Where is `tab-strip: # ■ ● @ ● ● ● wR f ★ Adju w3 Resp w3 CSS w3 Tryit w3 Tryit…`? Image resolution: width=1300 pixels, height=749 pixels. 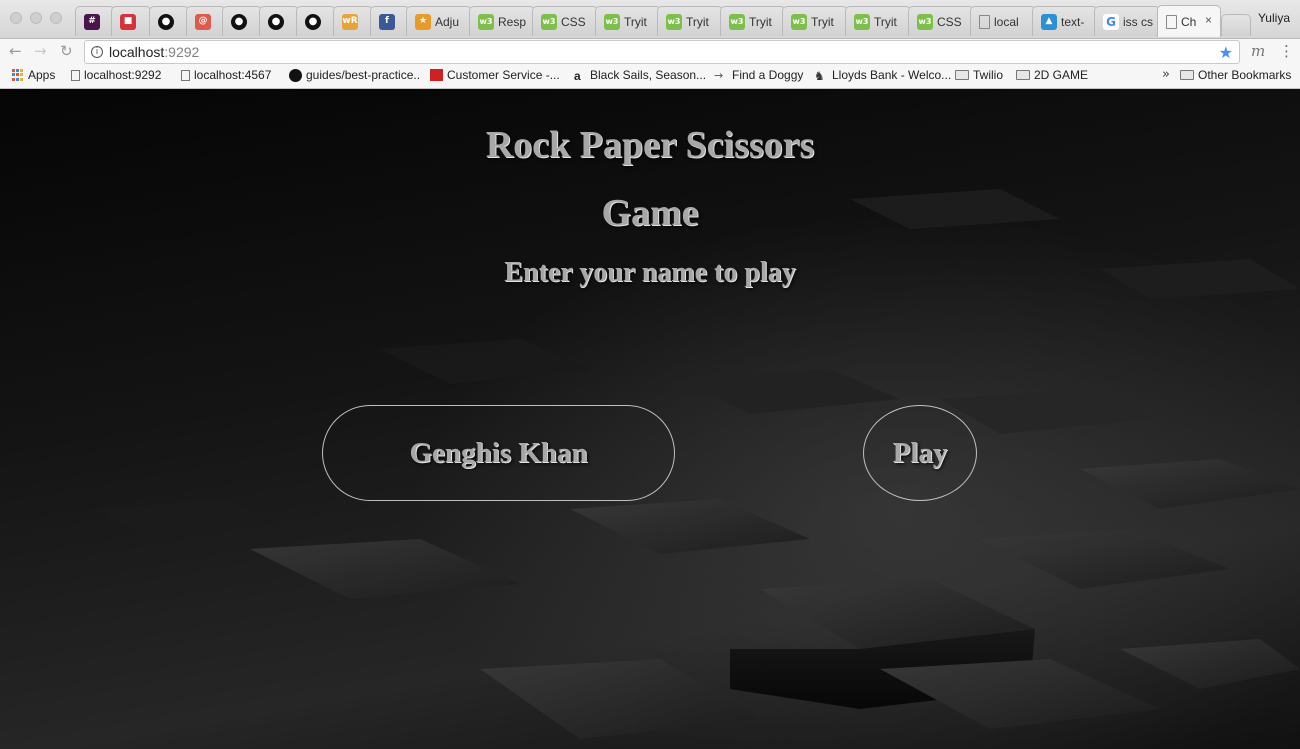 tab-strip: # ■ ● @ ● ● ● wR f ★ Adju w3 Resp w3 CSS w3 Tryit w3 Tryit… is located at coordinates (650, 19).